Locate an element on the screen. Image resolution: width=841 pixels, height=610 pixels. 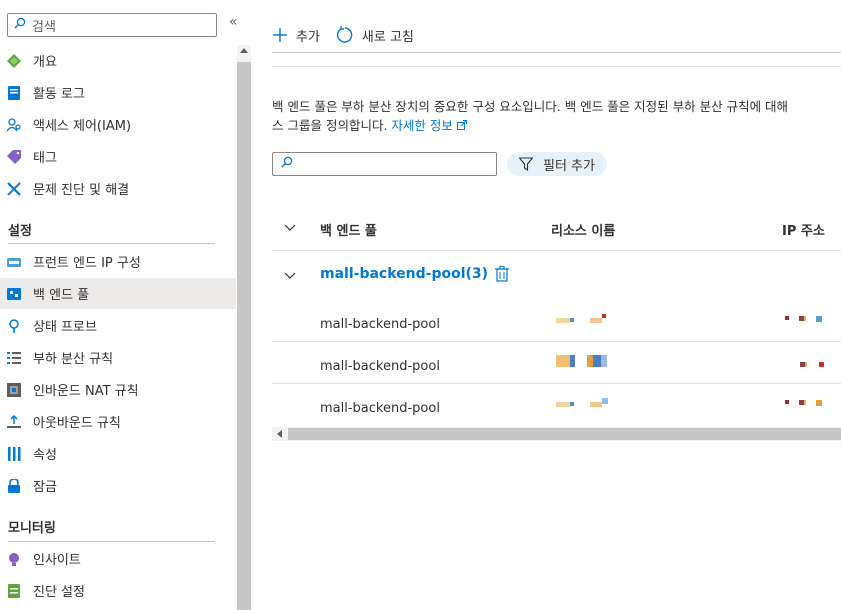
sidebar-item-access-control: 액세스 제어(IAM) is located at coordinates (118, 124).